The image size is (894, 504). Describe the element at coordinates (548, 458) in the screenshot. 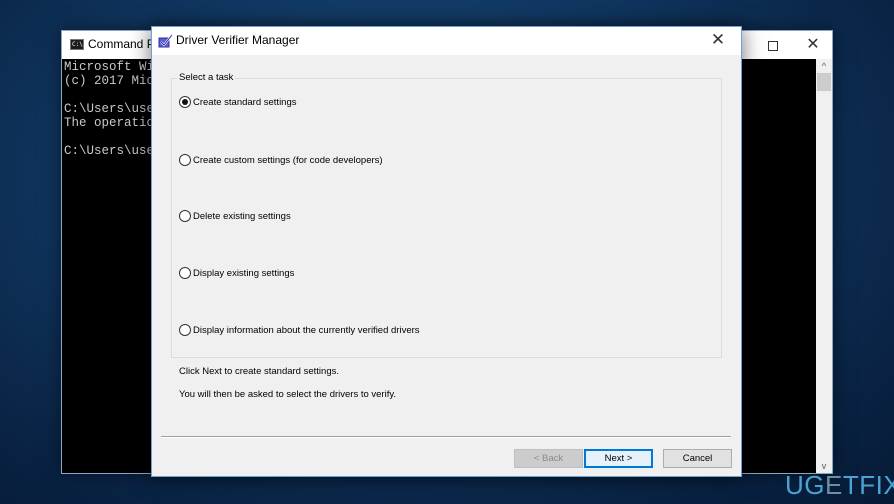

I see `back-button: < Back` at that location.